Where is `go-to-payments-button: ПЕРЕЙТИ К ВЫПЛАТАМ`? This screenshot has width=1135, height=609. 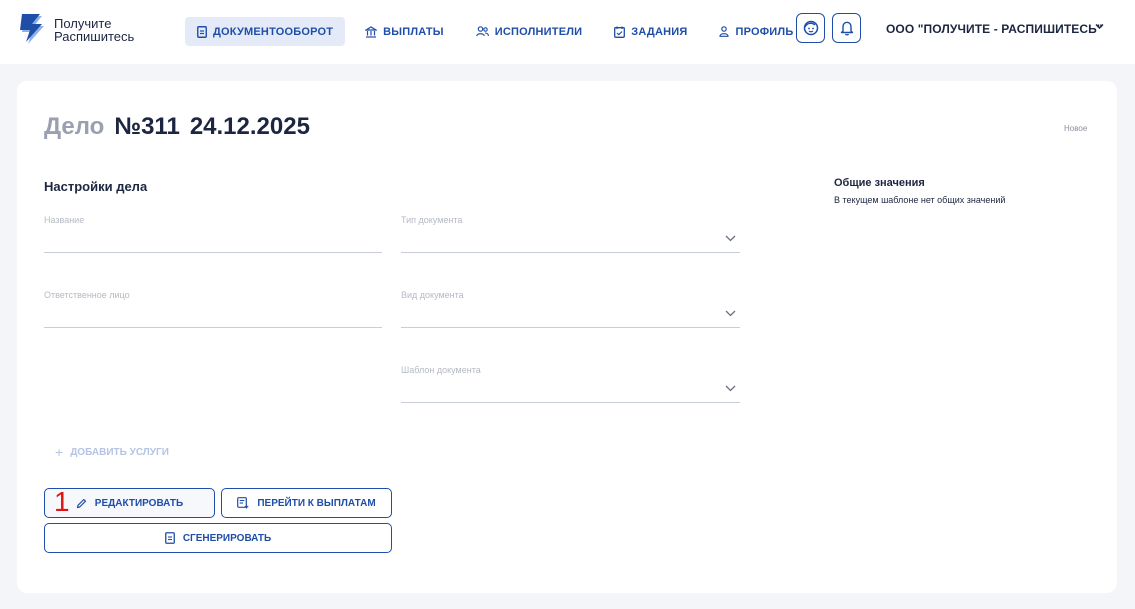
go-to-payments-button: ПЕРЕЙТИ К ВЫПЛАТАМ is located at coordinates (306, 503).